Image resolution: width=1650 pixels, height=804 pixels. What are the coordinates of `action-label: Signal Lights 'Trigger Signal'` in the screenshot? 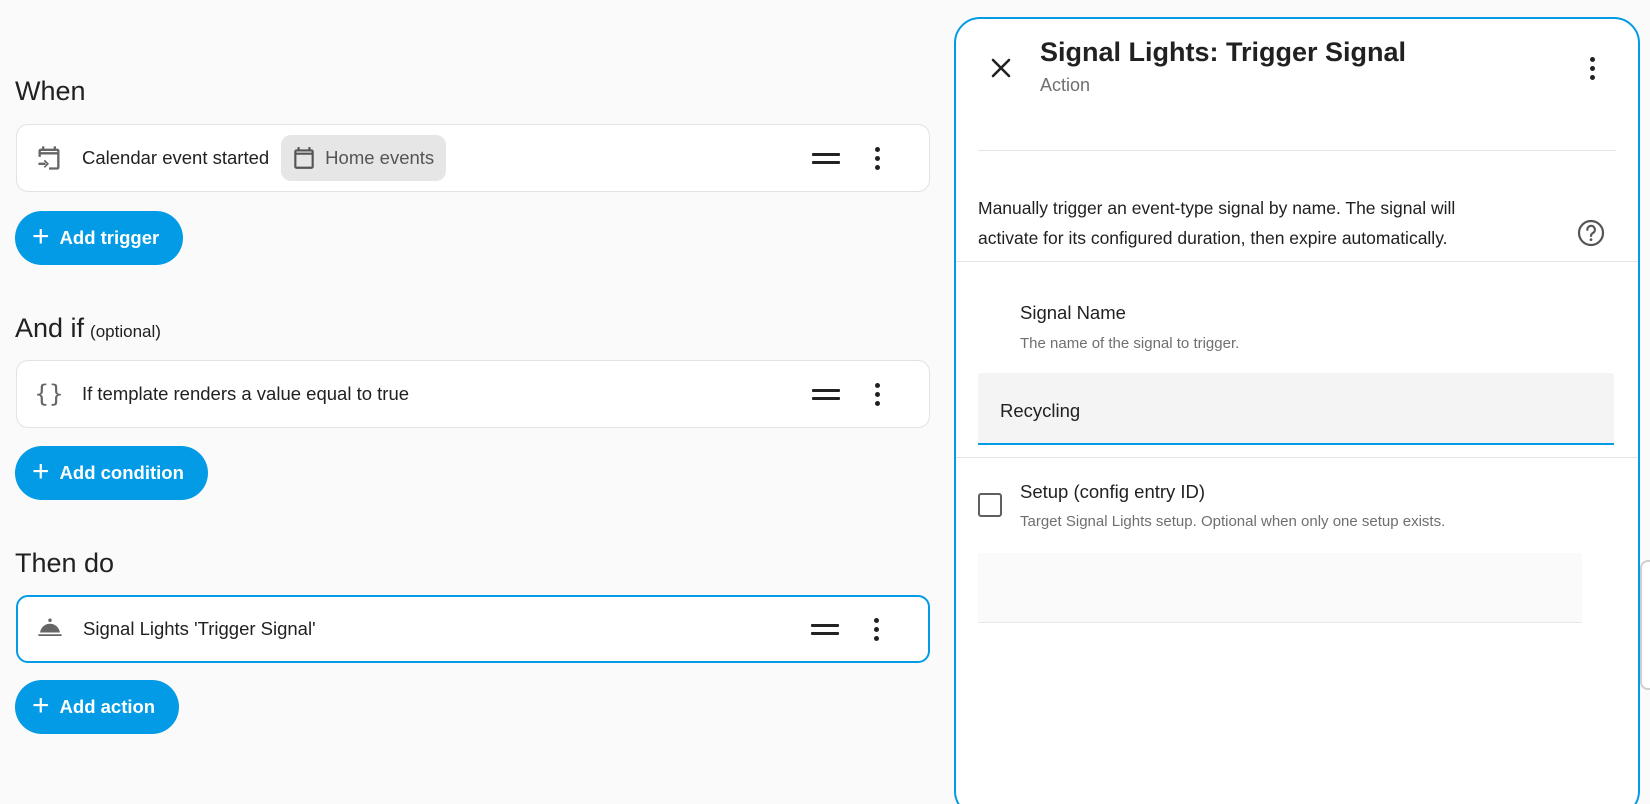 It's located at (199, 628).